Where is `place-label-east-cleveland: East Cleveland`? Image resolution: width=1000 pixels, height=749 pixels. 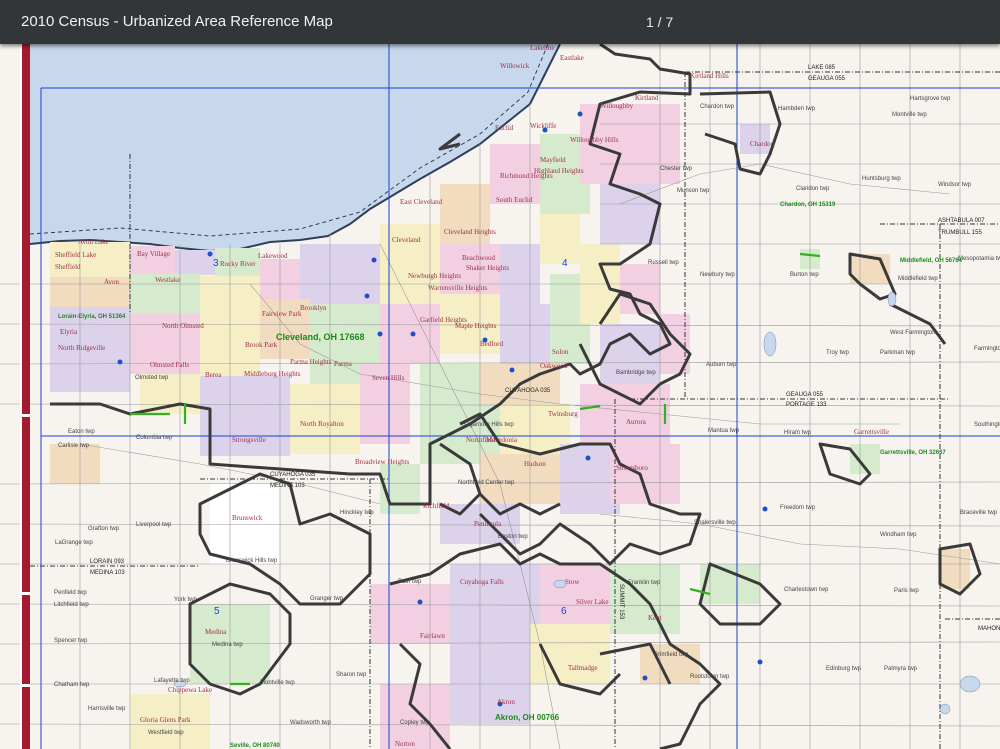
place-label-east-cleveland: East Cleveland is located at coordinates (421, 202).